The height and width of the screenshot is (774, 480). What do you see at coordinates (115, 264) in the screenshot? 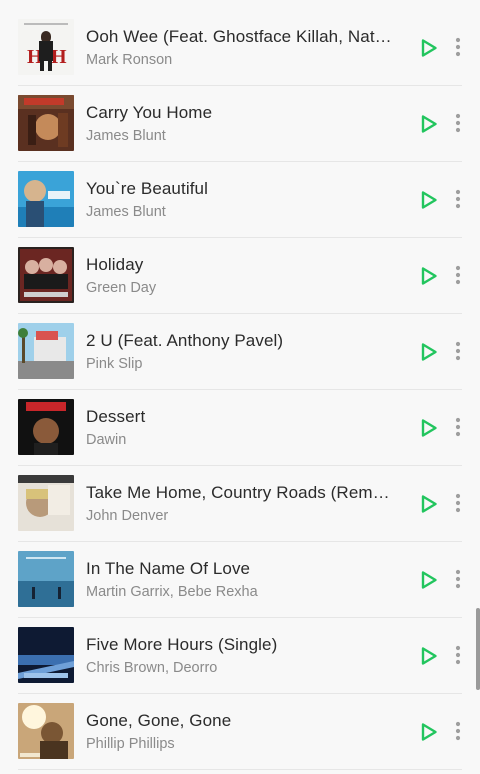
I see `song-title: Holiday` at bounding box center [115, 264].